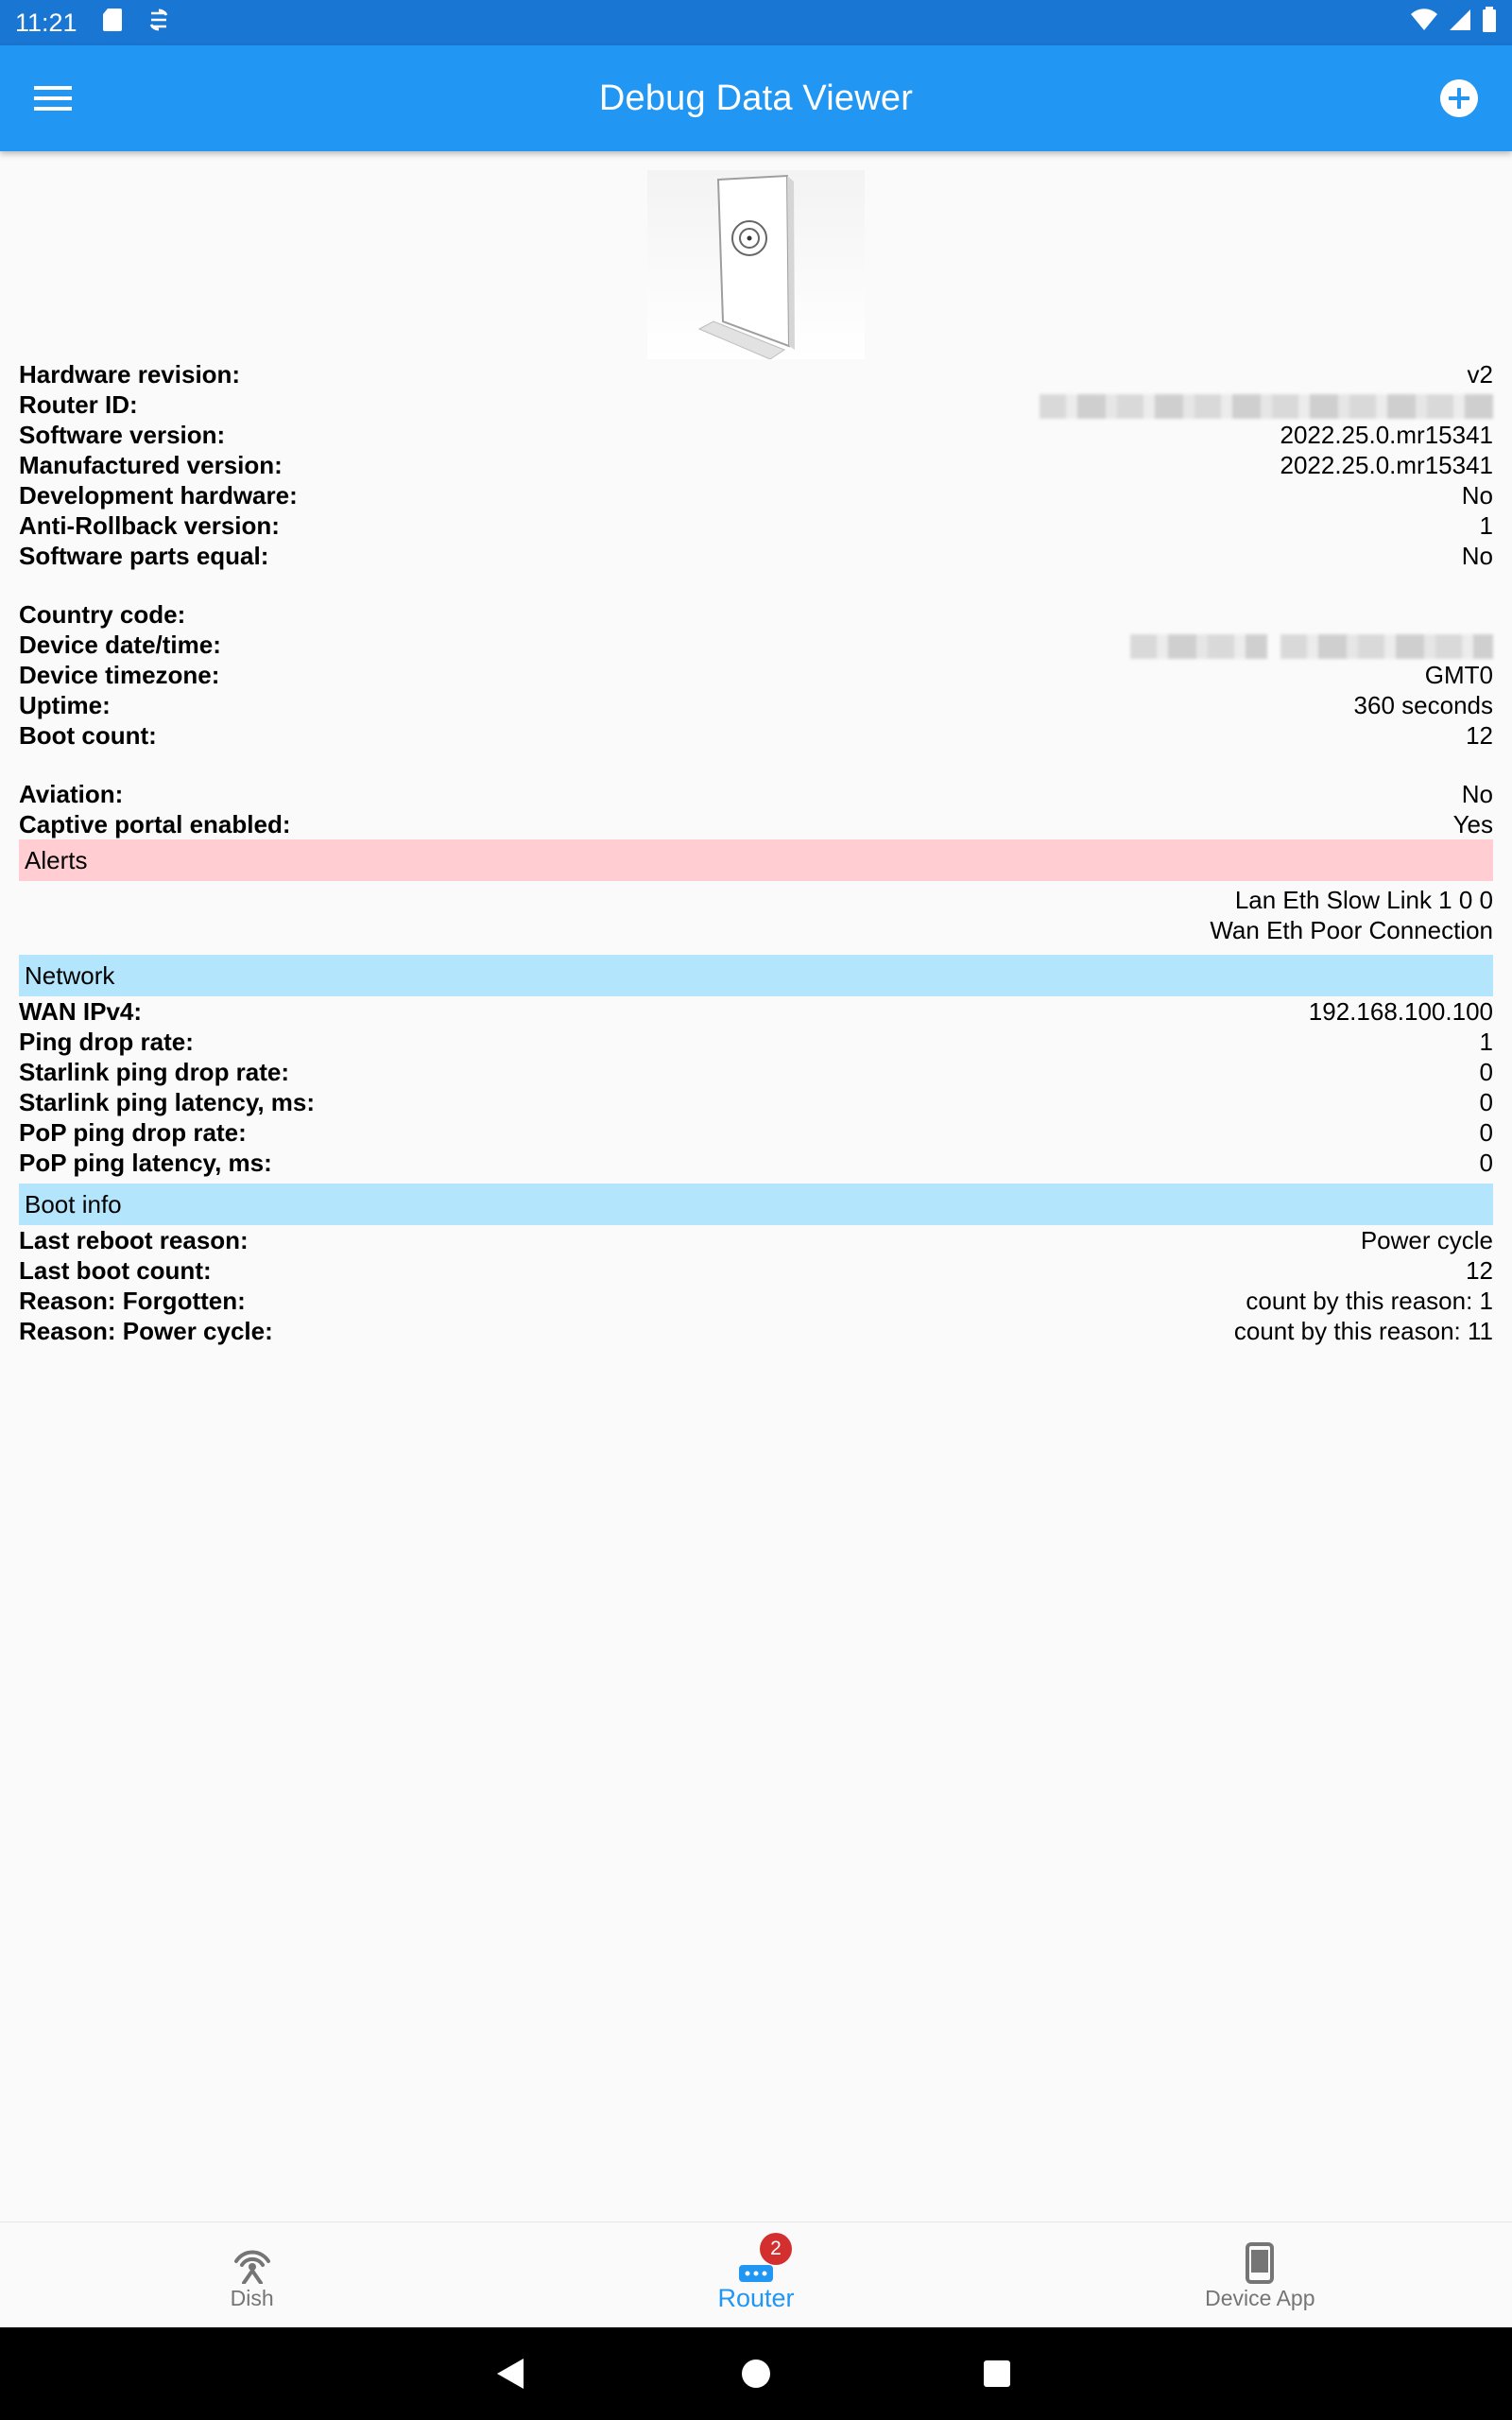  I want to click on info-row-country-code: Country code:, so click(102, 614).